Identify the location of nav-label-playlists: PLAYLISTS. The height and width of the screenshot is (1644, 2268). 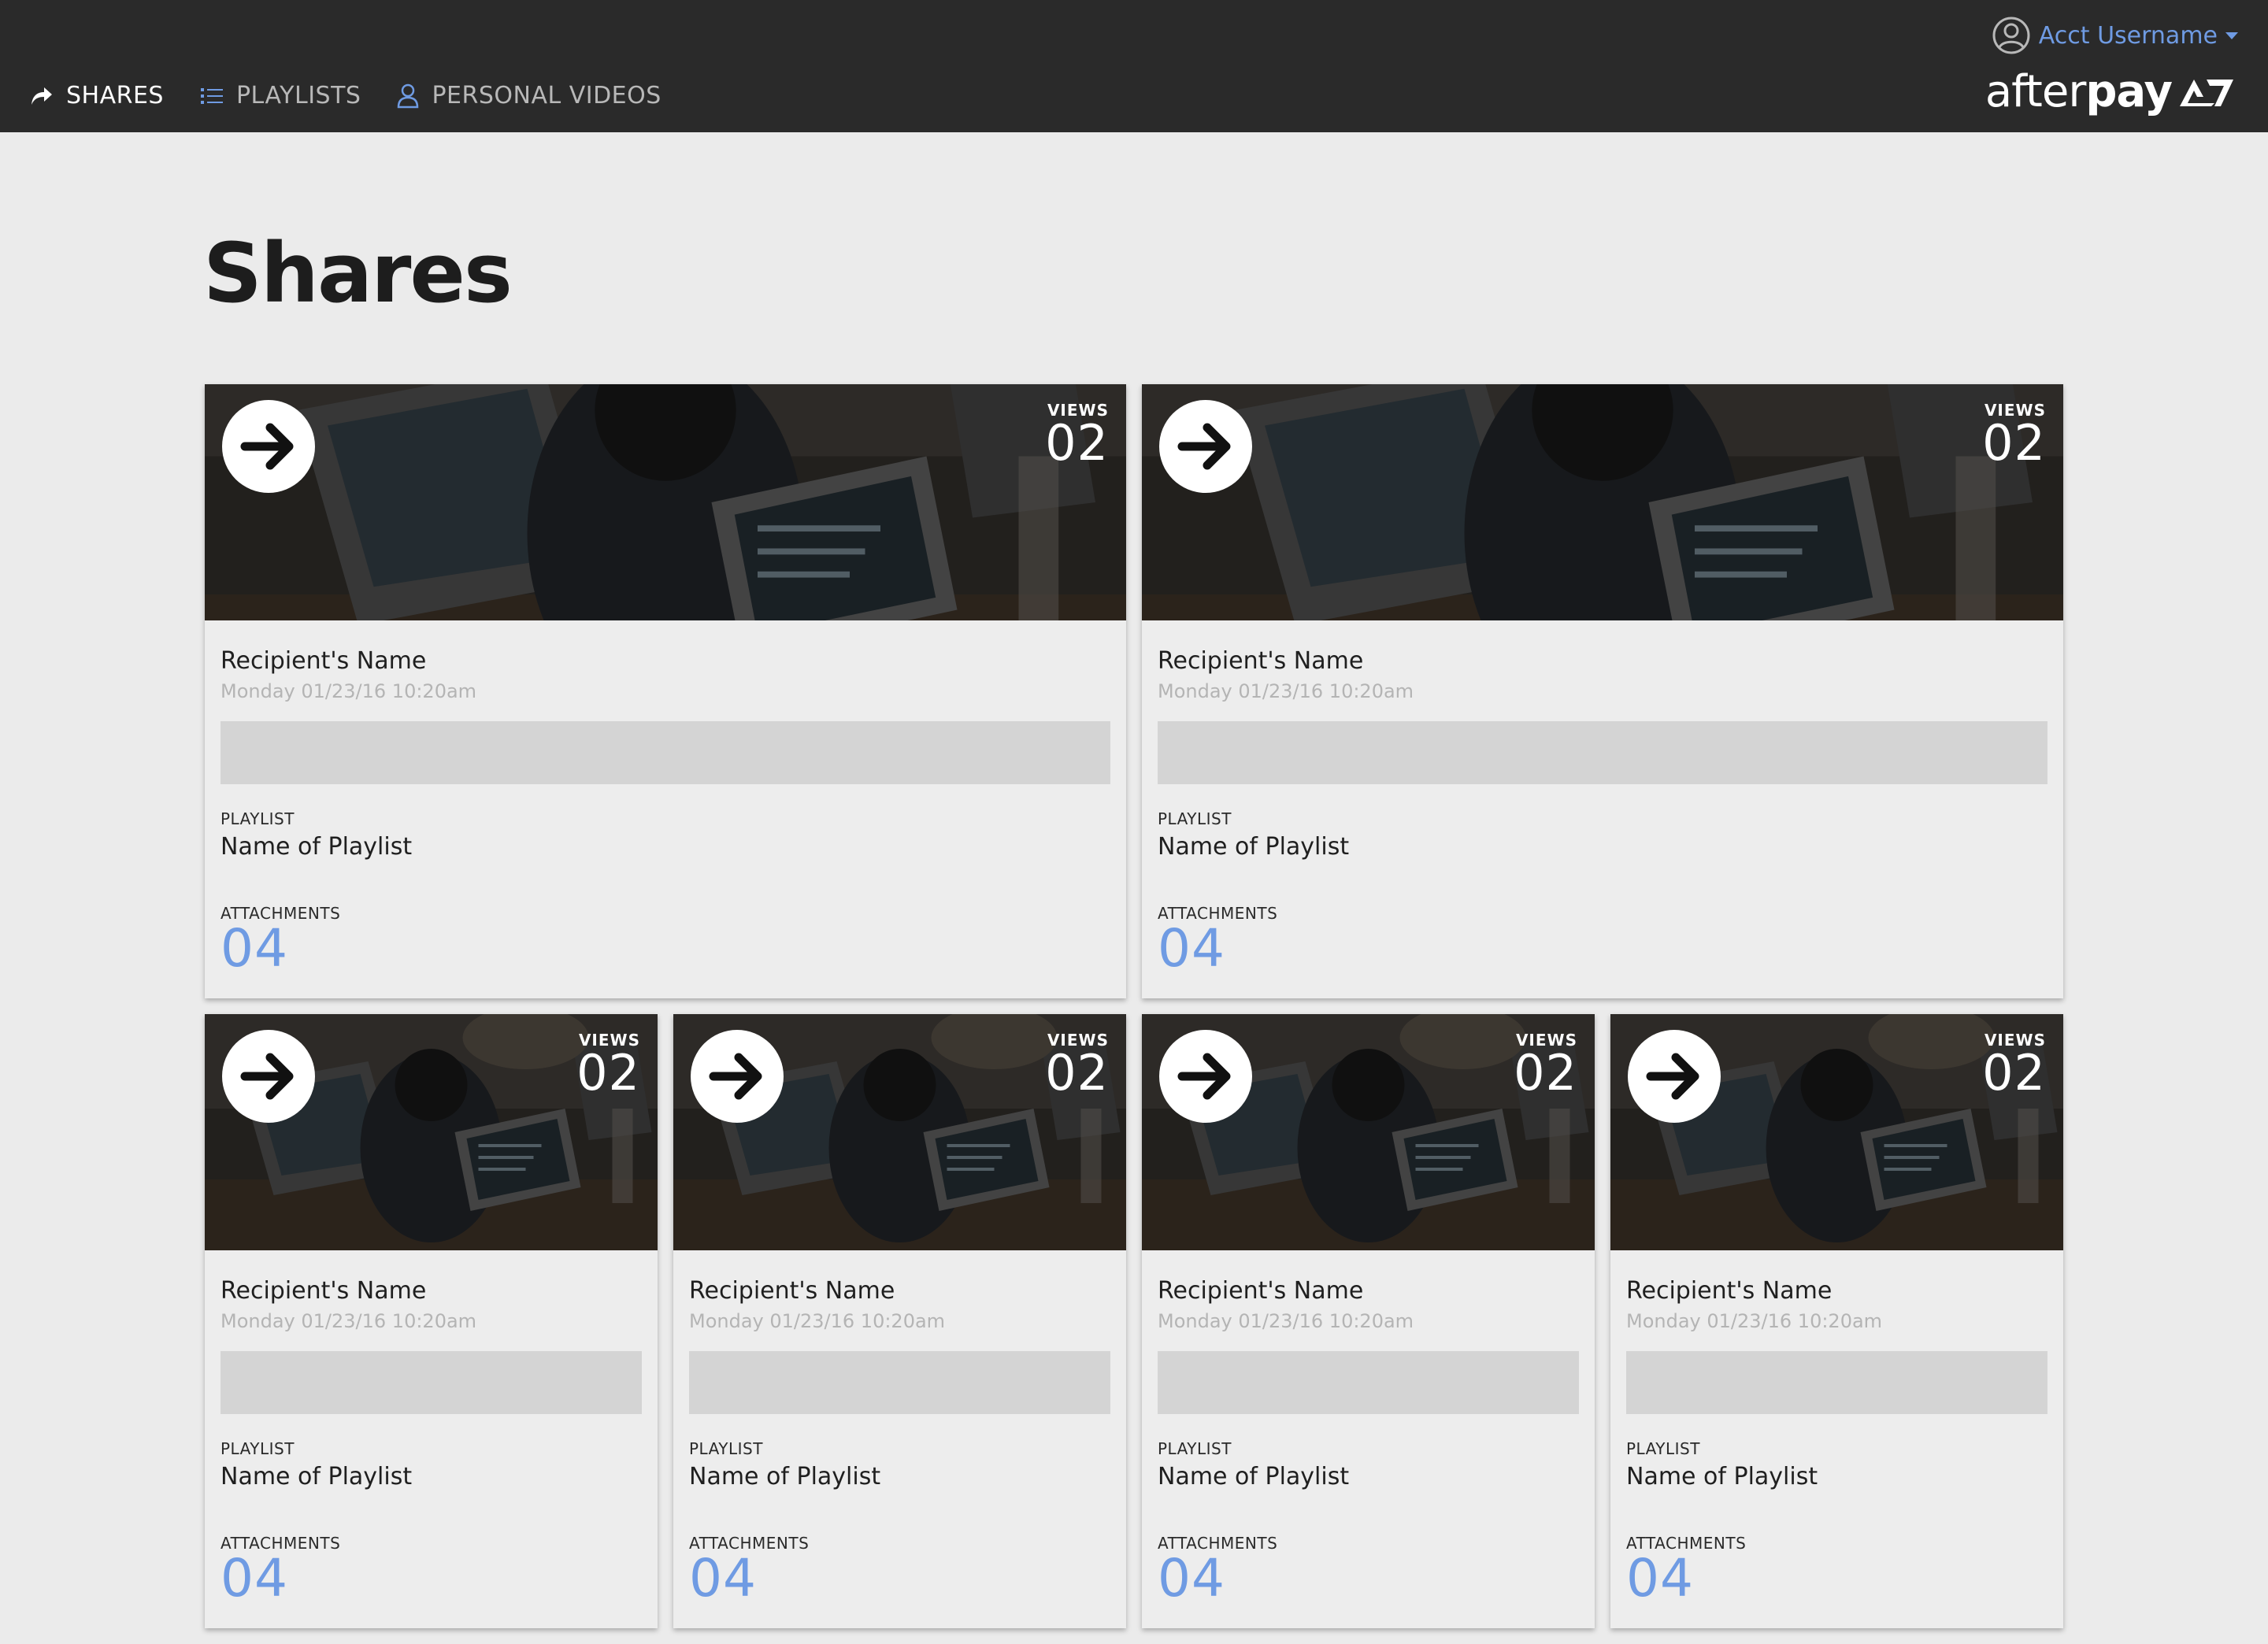
(298, 95).